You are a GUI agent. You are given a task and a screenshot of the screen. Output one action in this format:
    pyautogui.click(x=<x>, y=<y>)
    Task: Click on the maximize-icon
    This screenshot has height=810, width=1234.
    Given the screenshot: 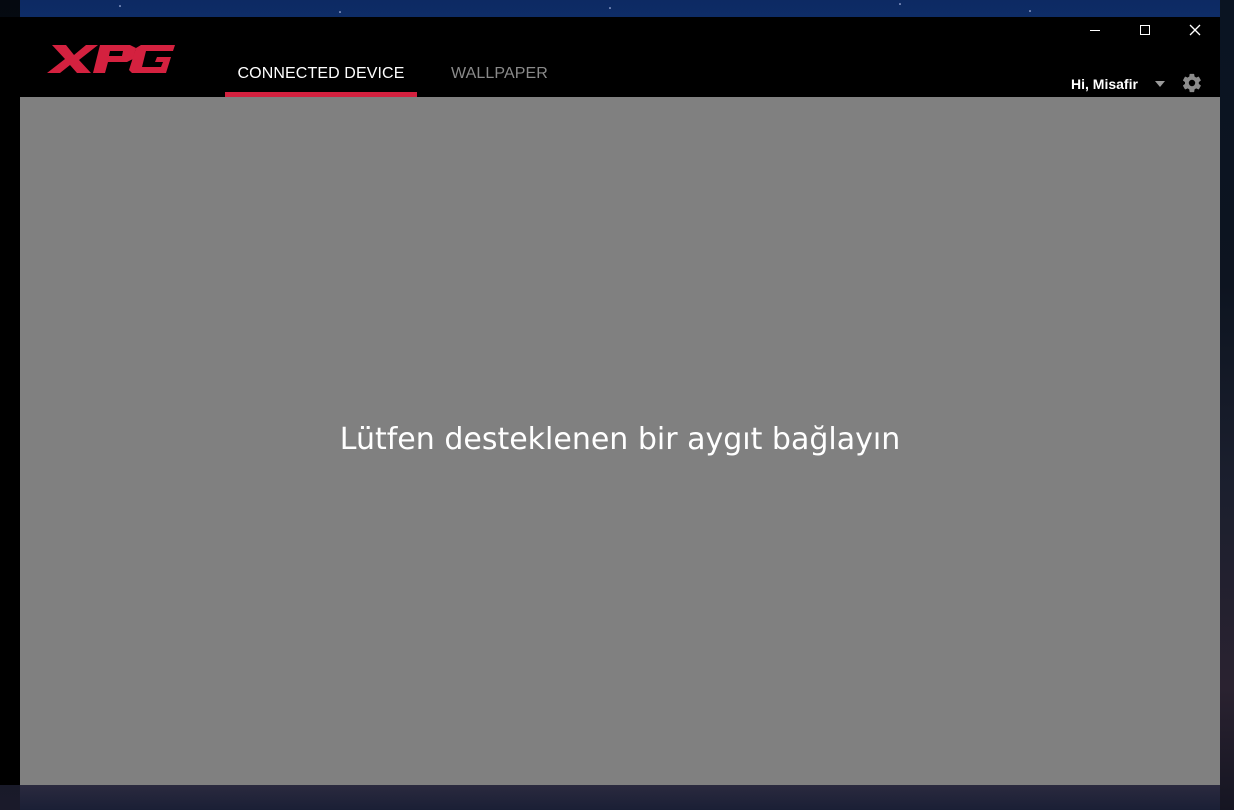 What is the action you would take?
    pyautogui.click(x=1145, y=30)
    